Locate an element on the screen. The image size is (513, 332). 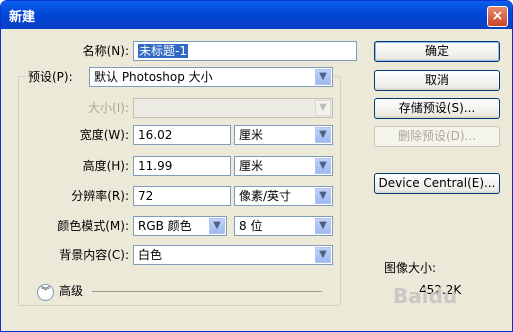
ok-button: 确定 is located at coordinates (437, 51).